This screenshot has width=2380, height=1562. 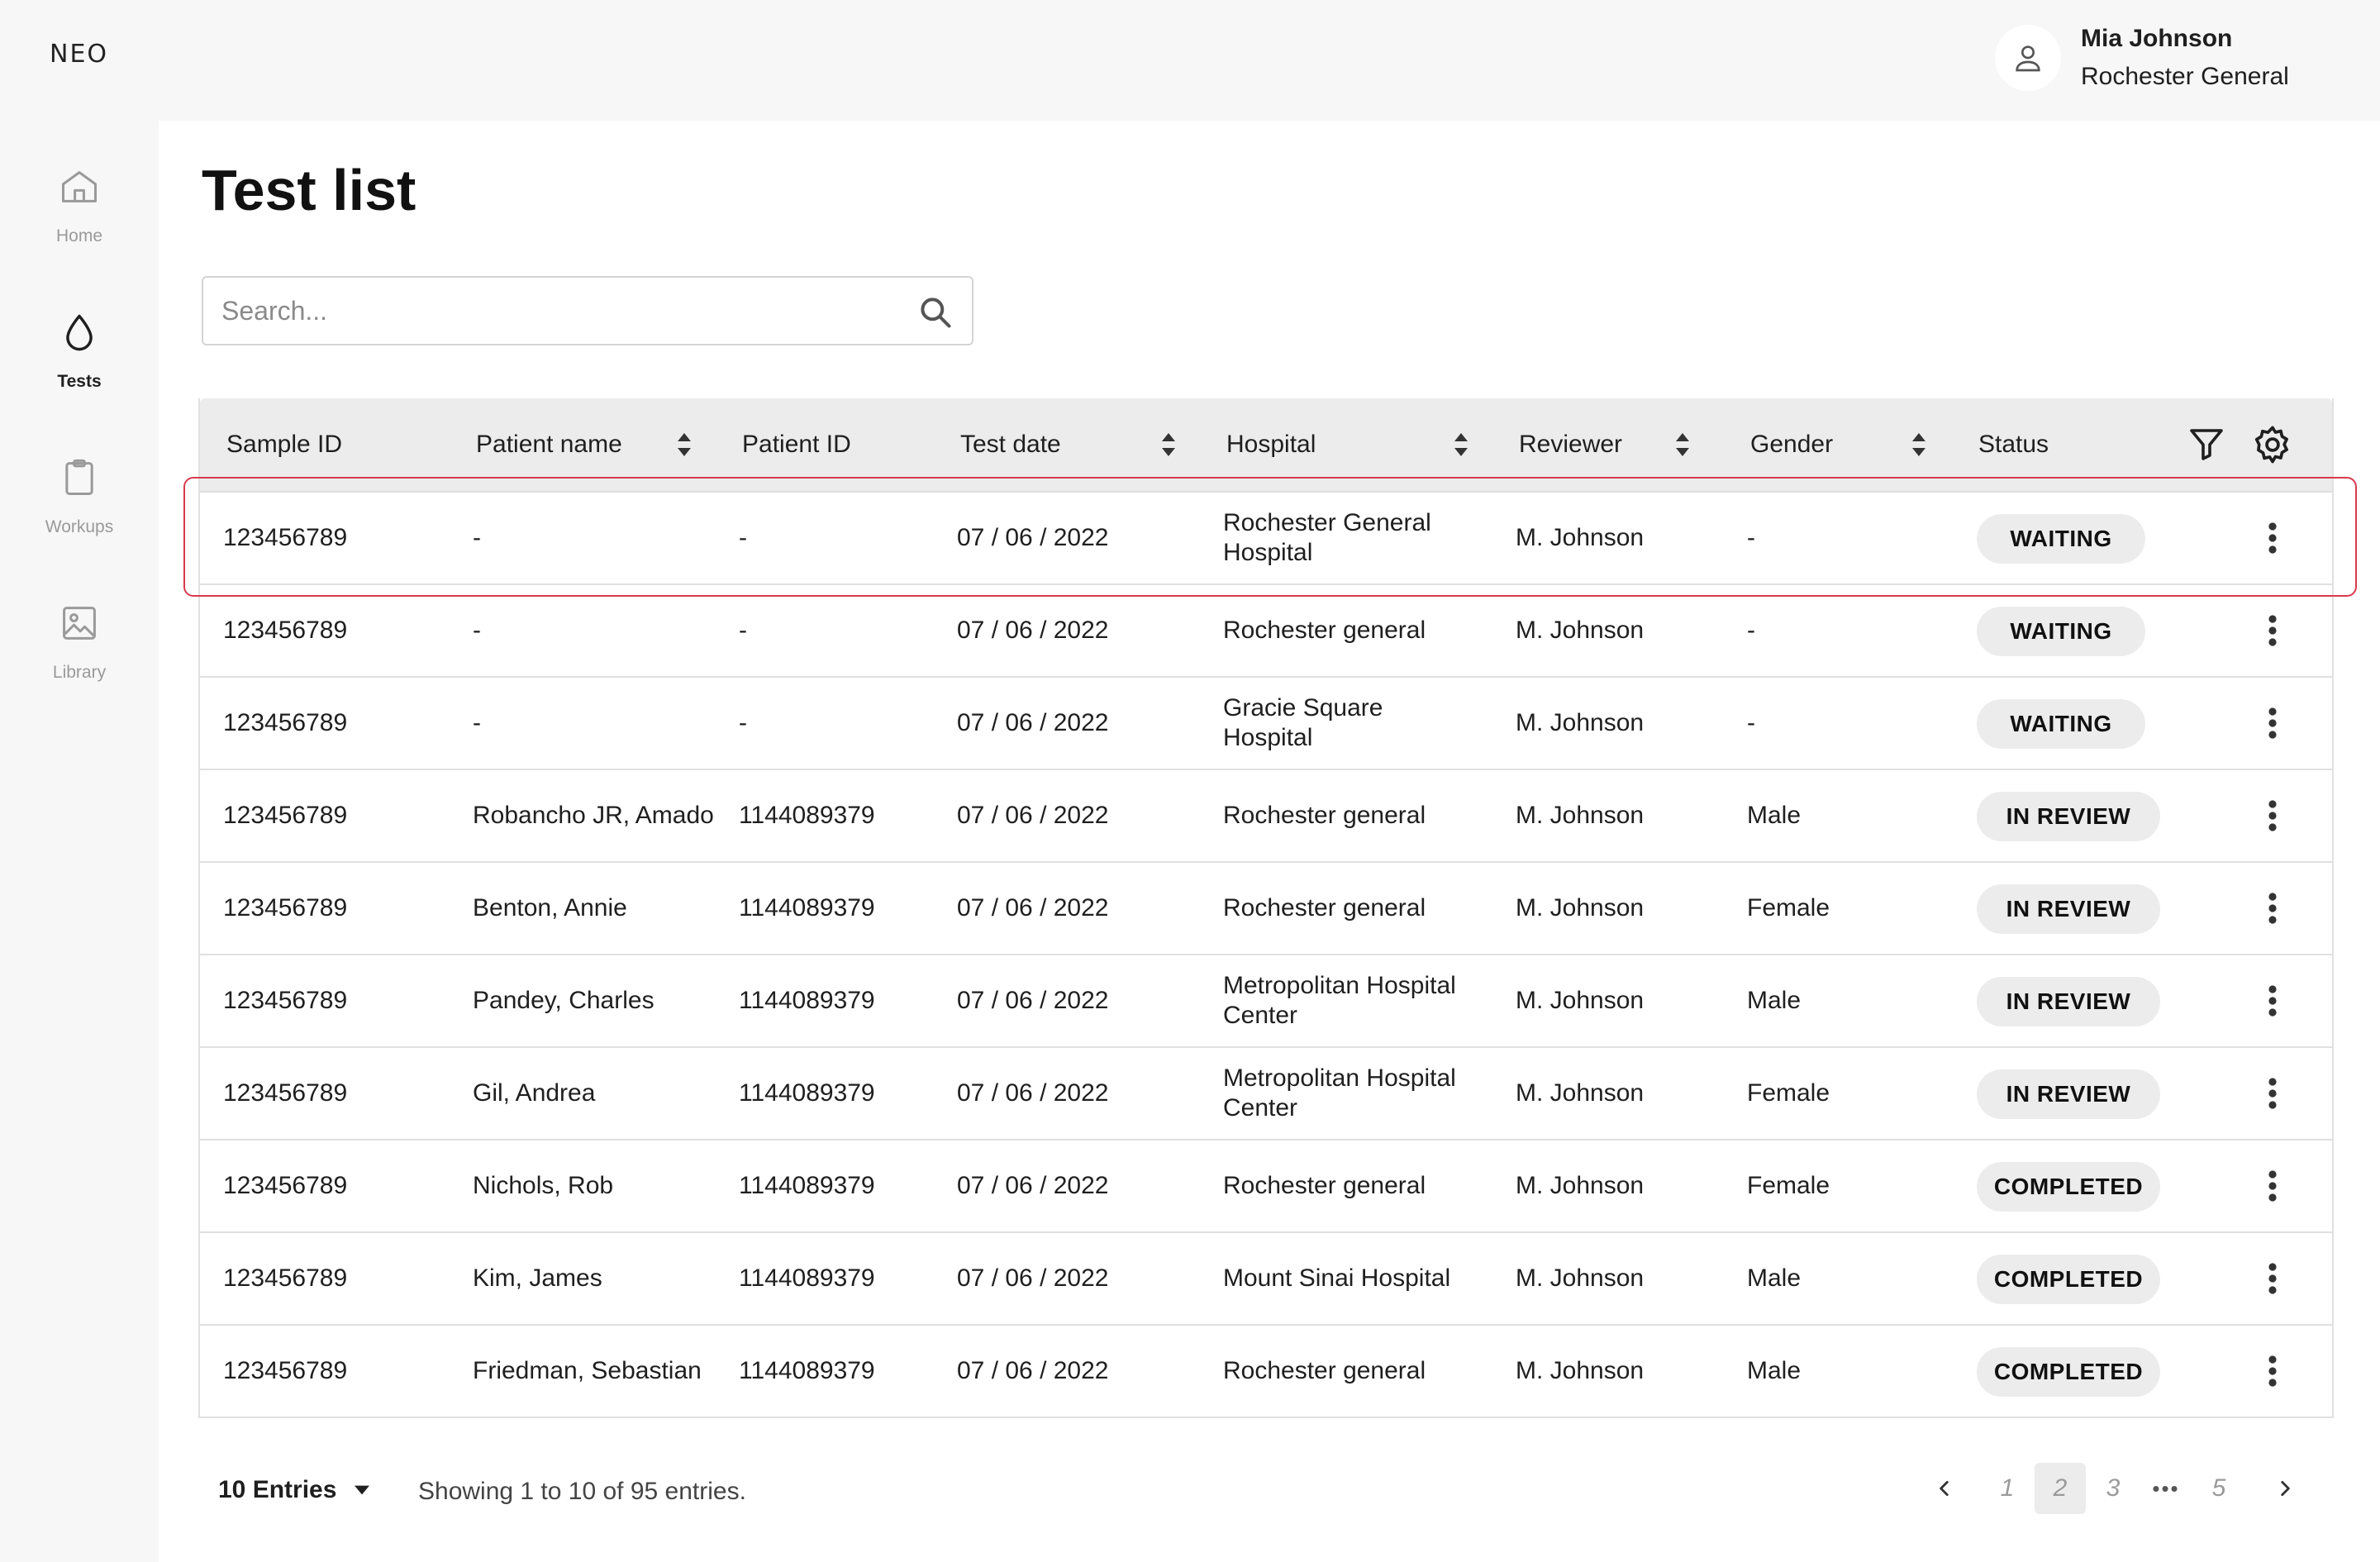 I want to click on sidebar: Home Tests Workups Library, so click(x=79, y=841).